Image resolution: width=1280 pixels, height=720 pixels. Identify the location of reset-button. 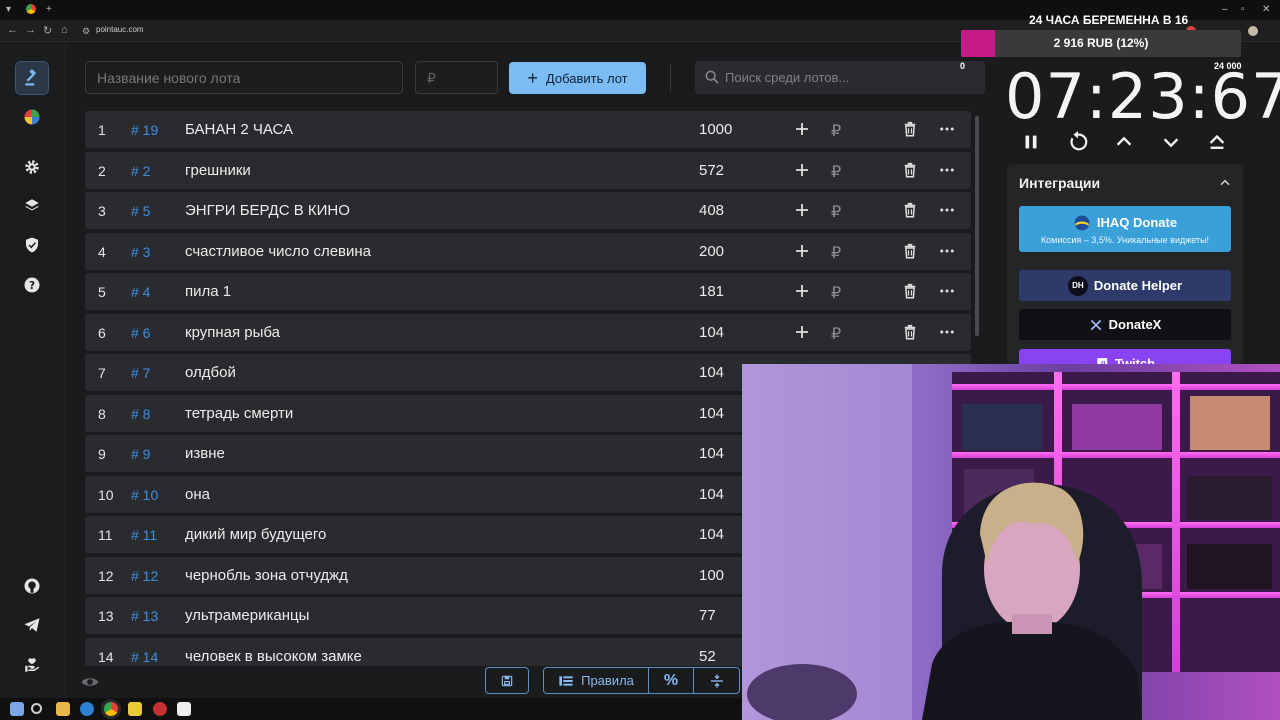
(1078, 142).